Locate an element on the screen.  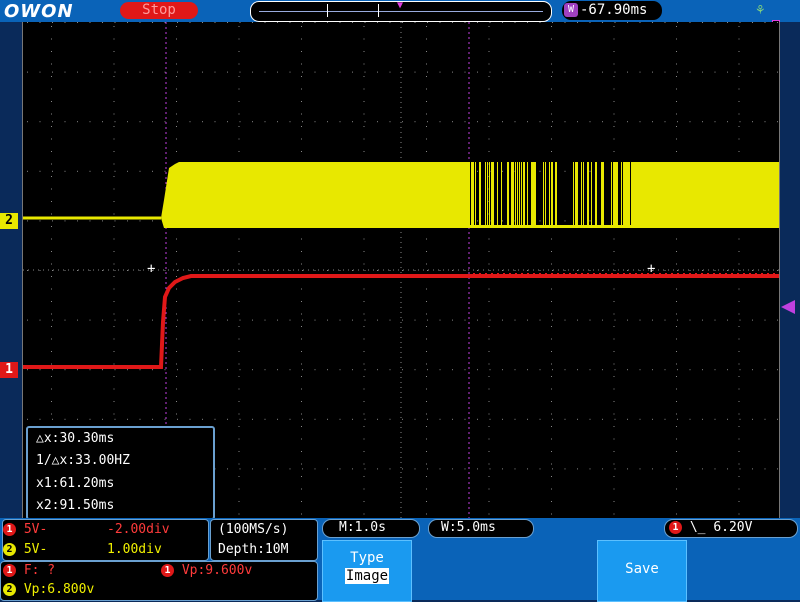
window-timebase-value: W:5.0ms is located at coordinates (468, 527).